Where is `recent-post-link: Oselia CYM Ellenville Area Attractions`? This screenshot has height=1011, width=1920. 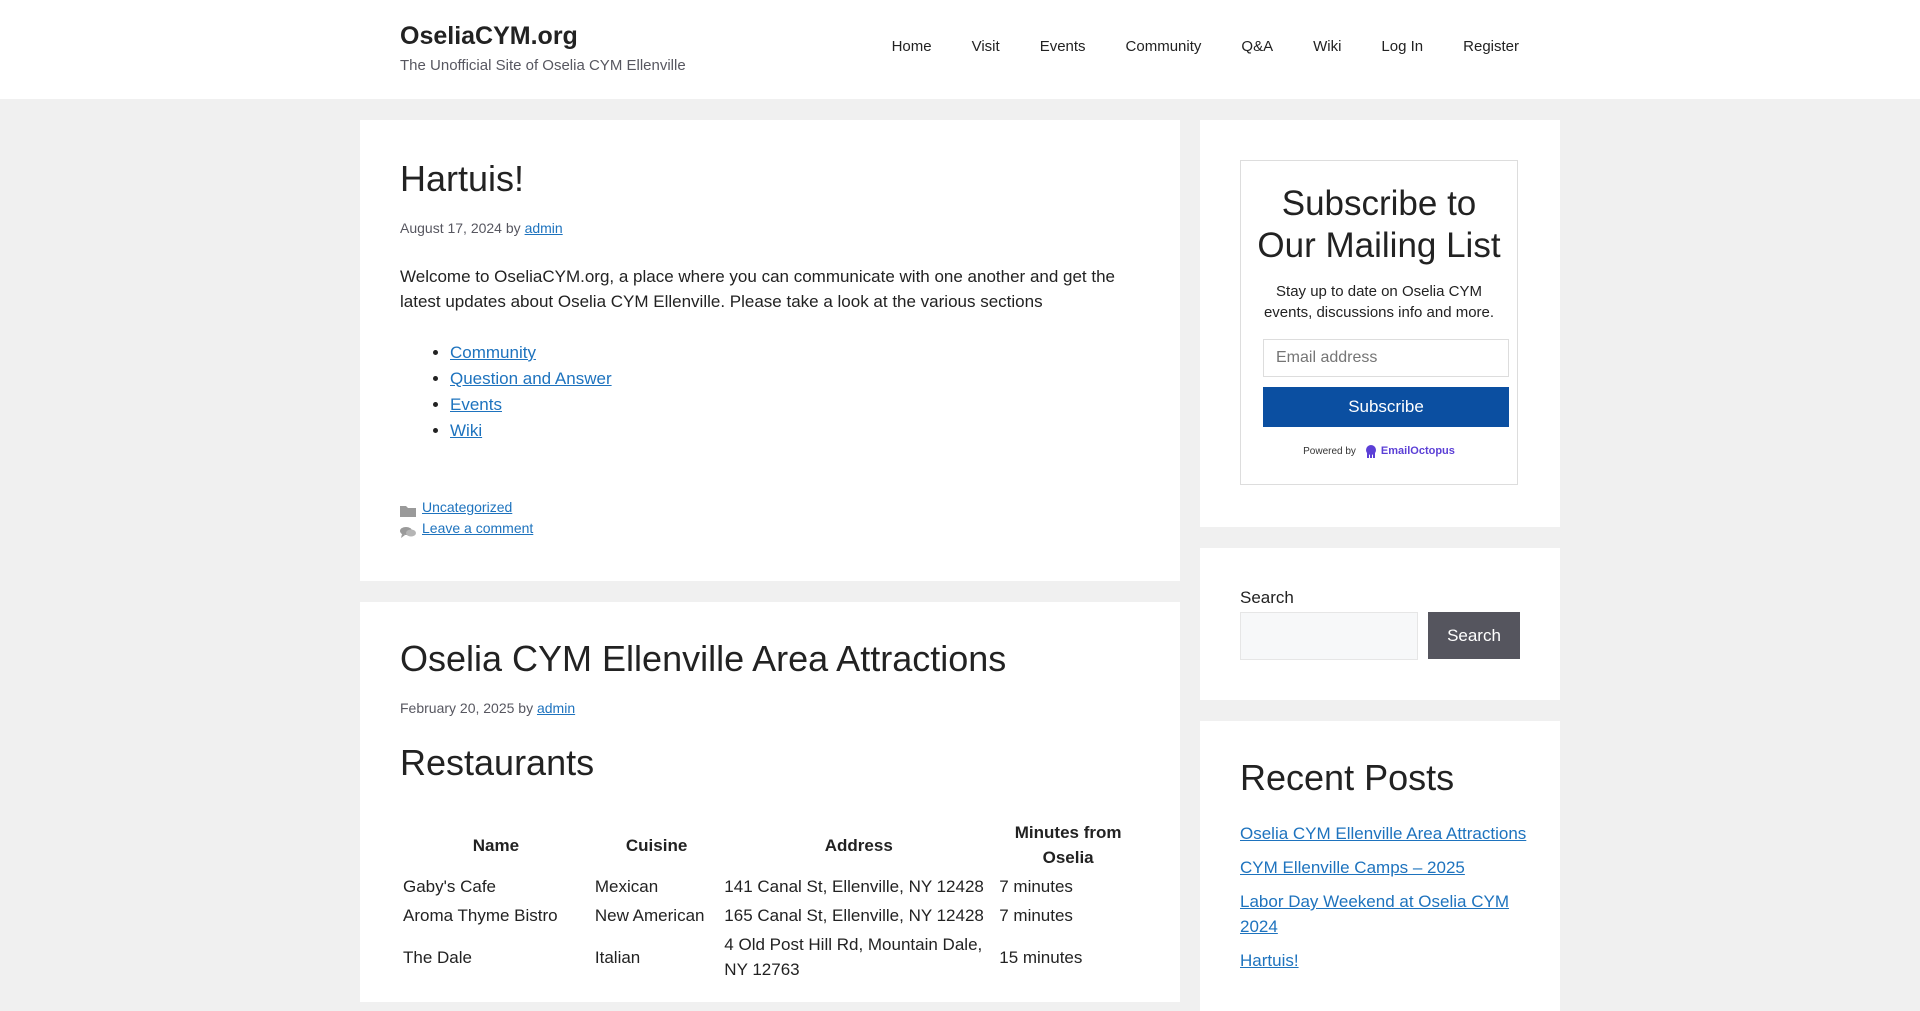
recent-post-link: Oselia CYM Ellenville Area Attractions is located at coordinates (1383, 833).